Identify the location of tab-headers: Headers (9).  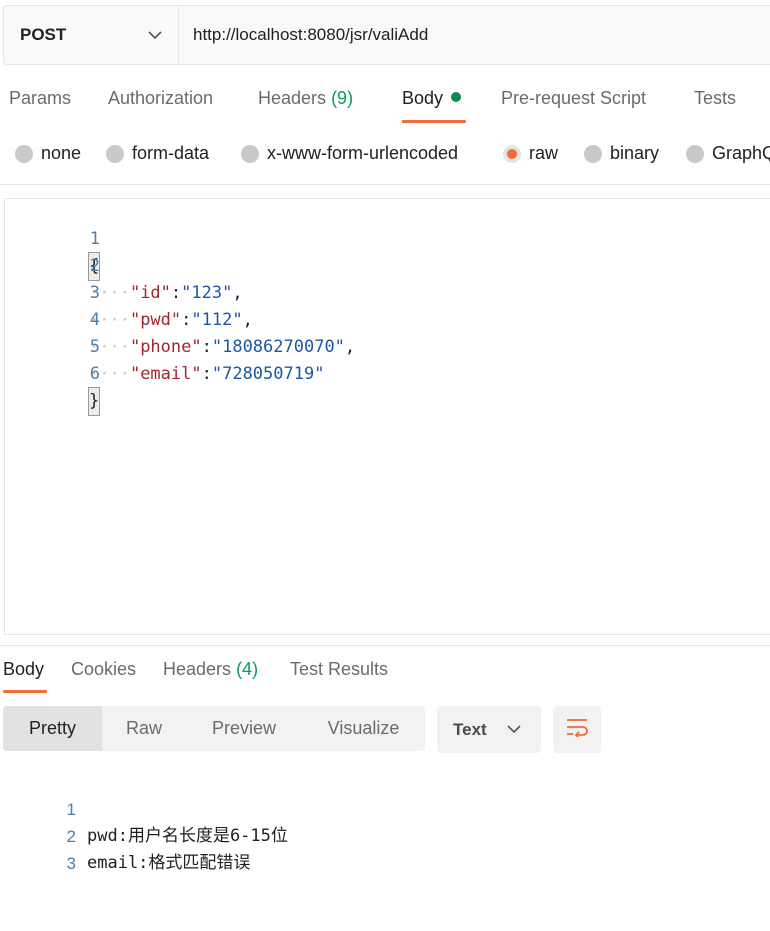
(305, 98).